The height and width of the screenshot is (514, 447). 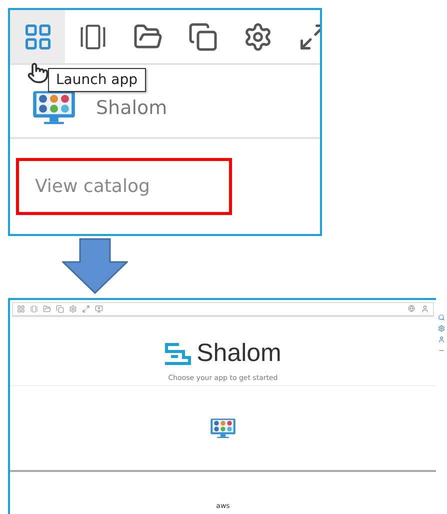 What do you see at coordinates (97, 80) in the screenshot?
I see `tooltip: Launch app` at bounding box center [97, 80].